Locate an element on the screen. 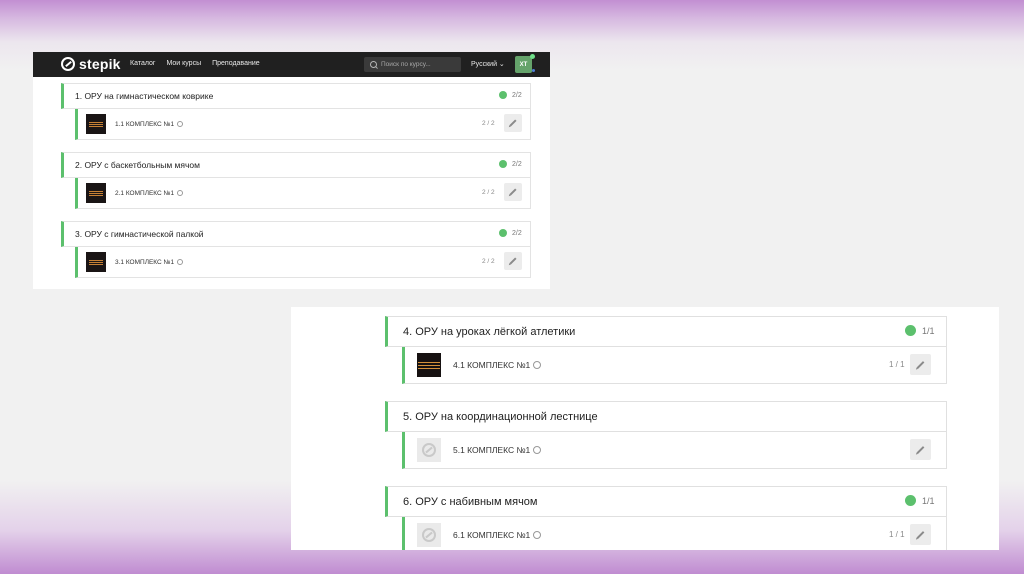 The width and height of the screenshot is (1024, 574). avatar: ХТ is located at coordinates (523, 64).